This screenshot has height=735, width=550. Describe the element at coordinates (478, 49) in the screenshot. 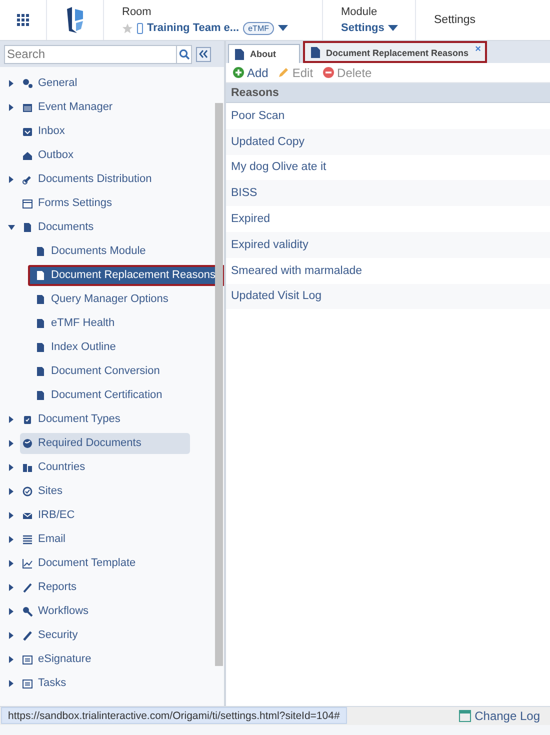

I see `close-tab-button: ×` at that location.